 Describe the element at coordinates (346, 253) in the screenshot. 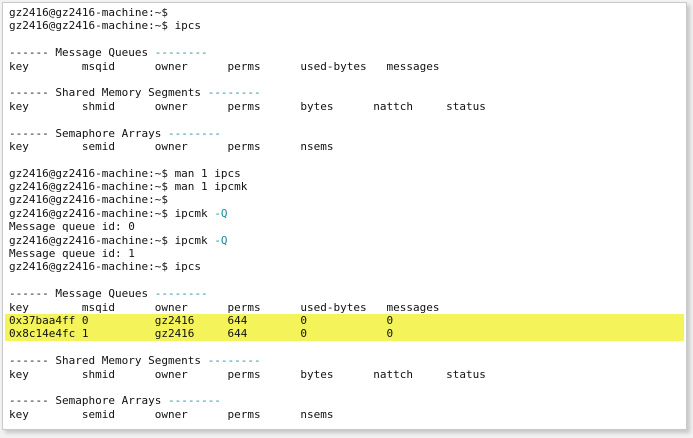

I see `terminal-line: Message queue id: 1` at that location.